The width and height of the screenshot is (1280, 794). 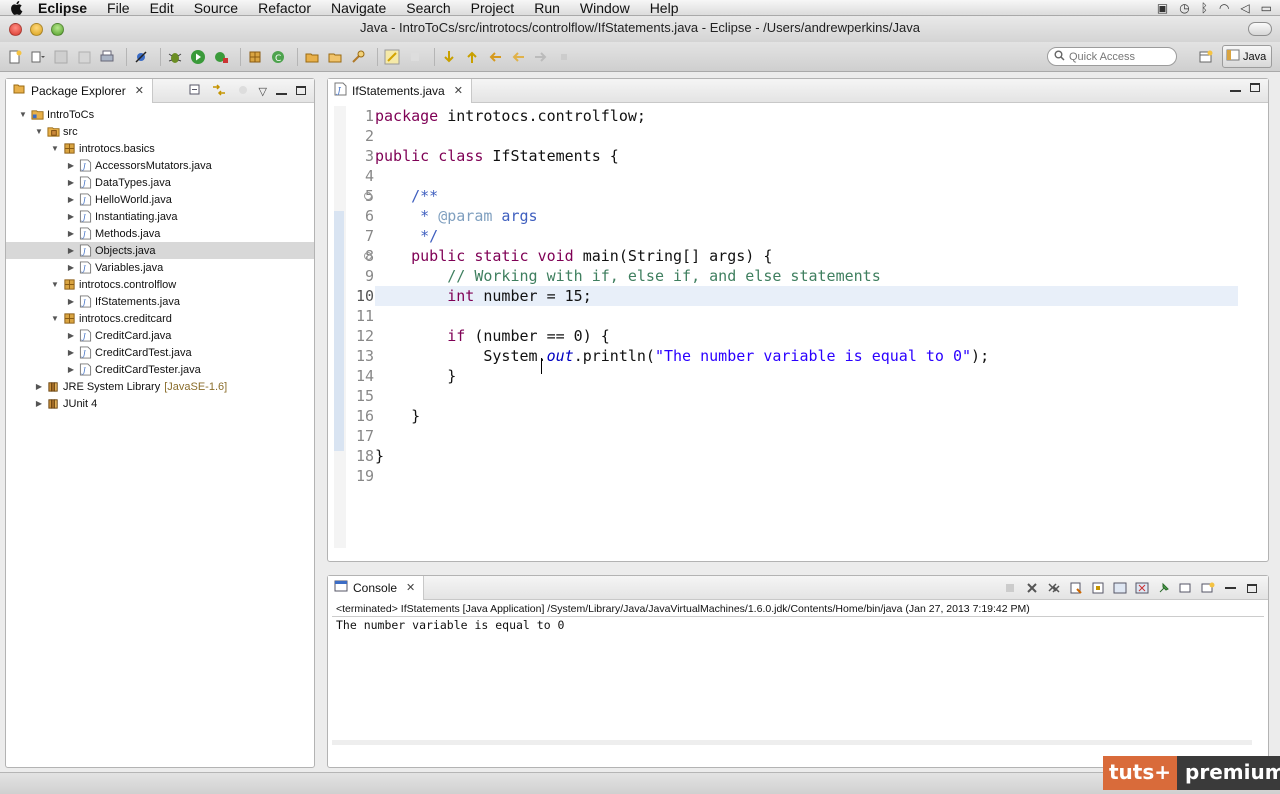 What do you see at coordinates (806, 116) in the screenshot?
I see `code-line: package introtocs.controlflow;` at bounding box center [806, 116].